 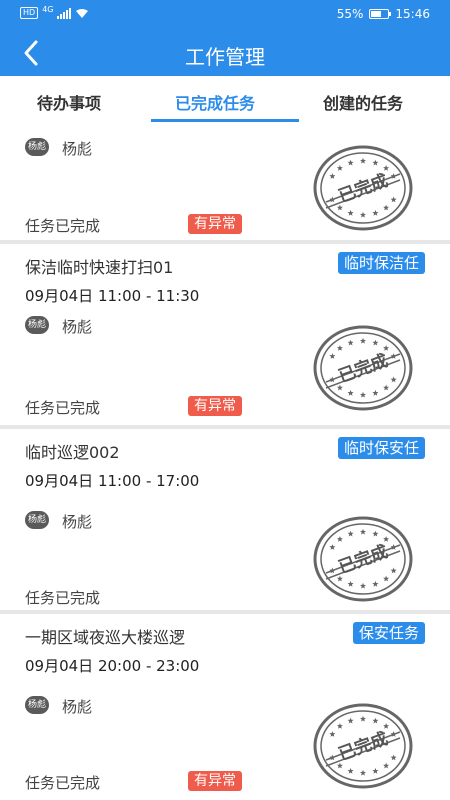 What do you see at coordinates (381, 448) in the screenshot?
I see `task-type-badge: 临时保安任` at bounding box center [381, 448].